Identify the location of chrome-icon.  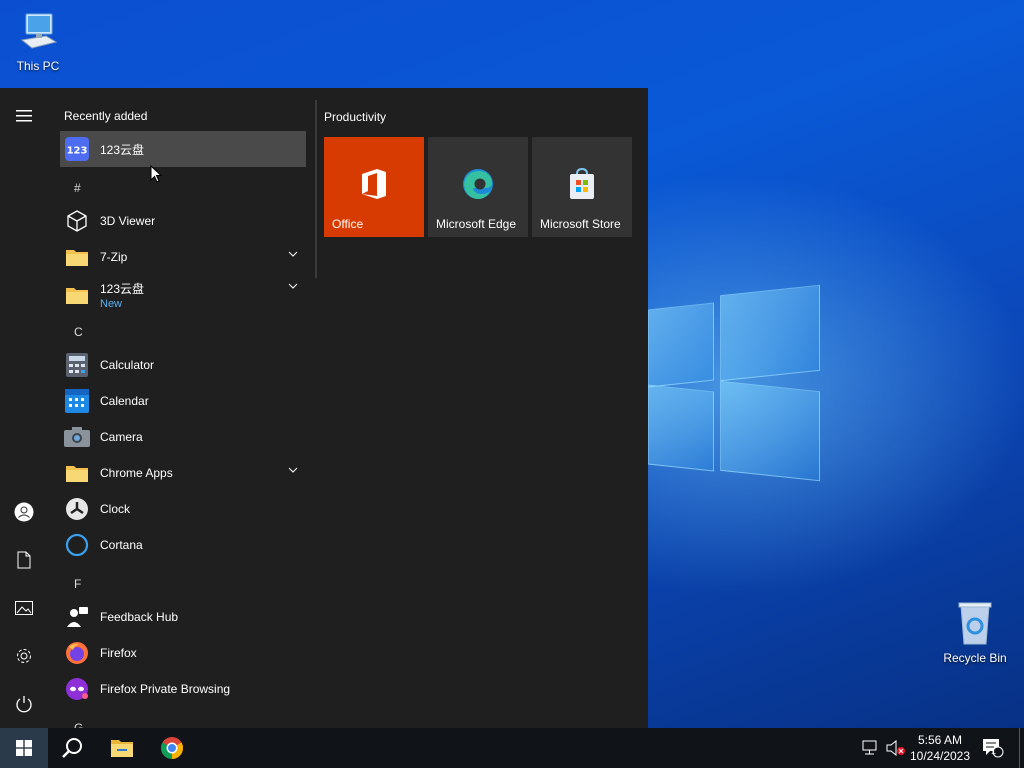
(172, 748).